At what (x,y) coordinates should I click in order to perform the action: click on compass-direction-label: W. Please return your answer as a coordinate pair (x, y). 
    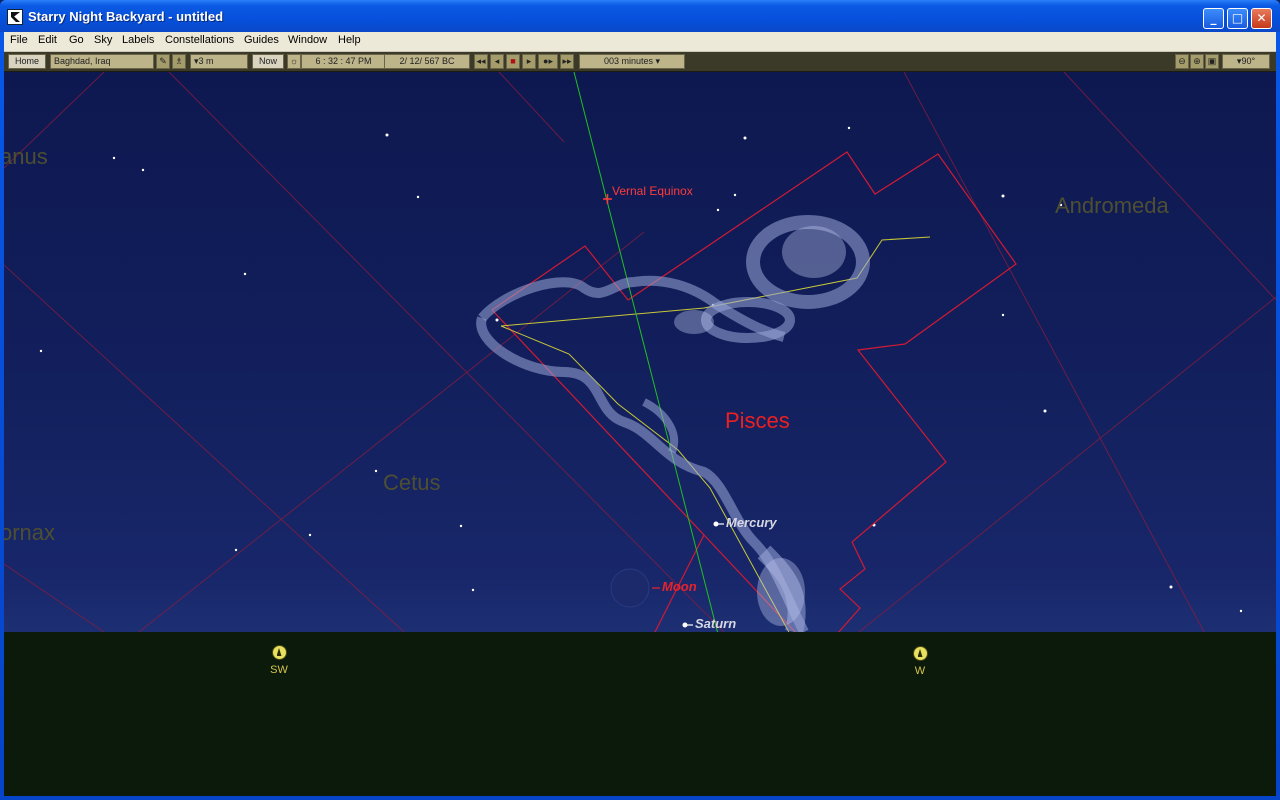
    Looking at the image, I should click on (920, 671).